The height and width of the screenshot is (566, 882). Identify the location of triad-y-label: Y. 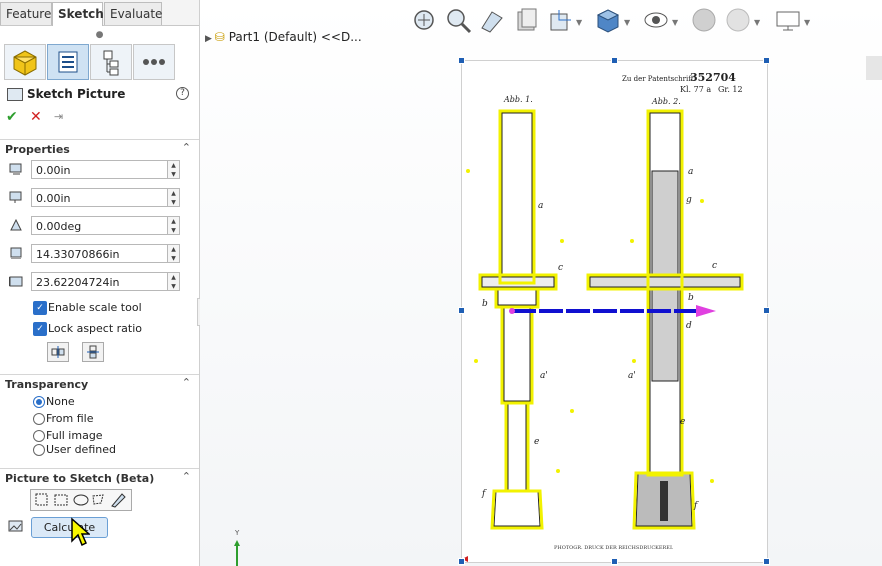
(237, 533).